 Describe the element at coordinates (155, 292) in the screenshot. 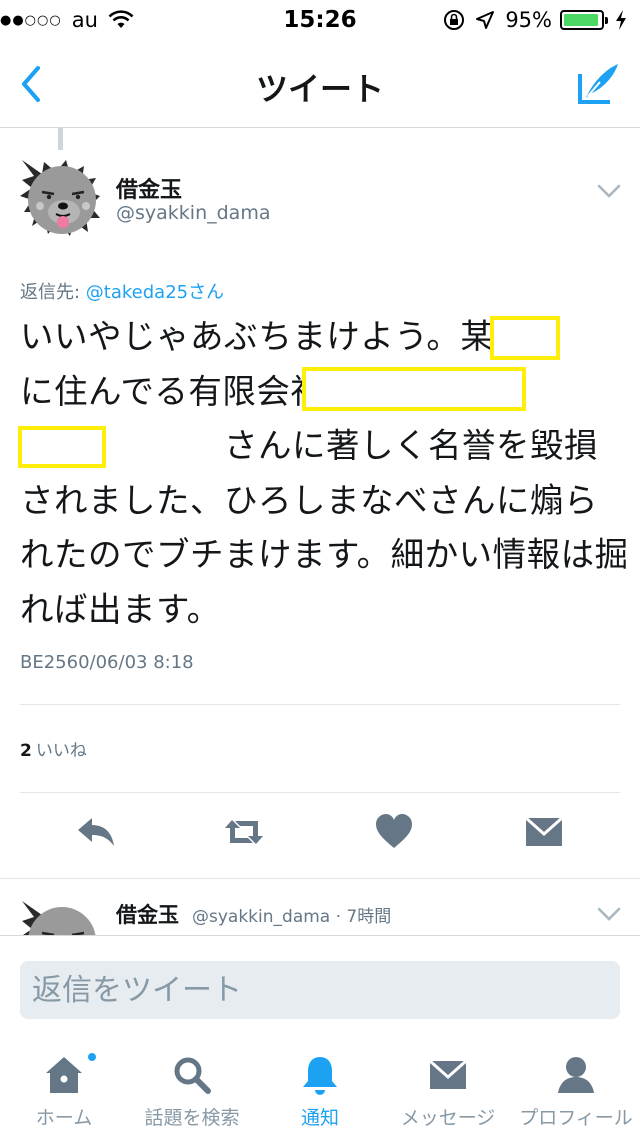

I see `reply-mention-link: @takeda25さん` at that location.